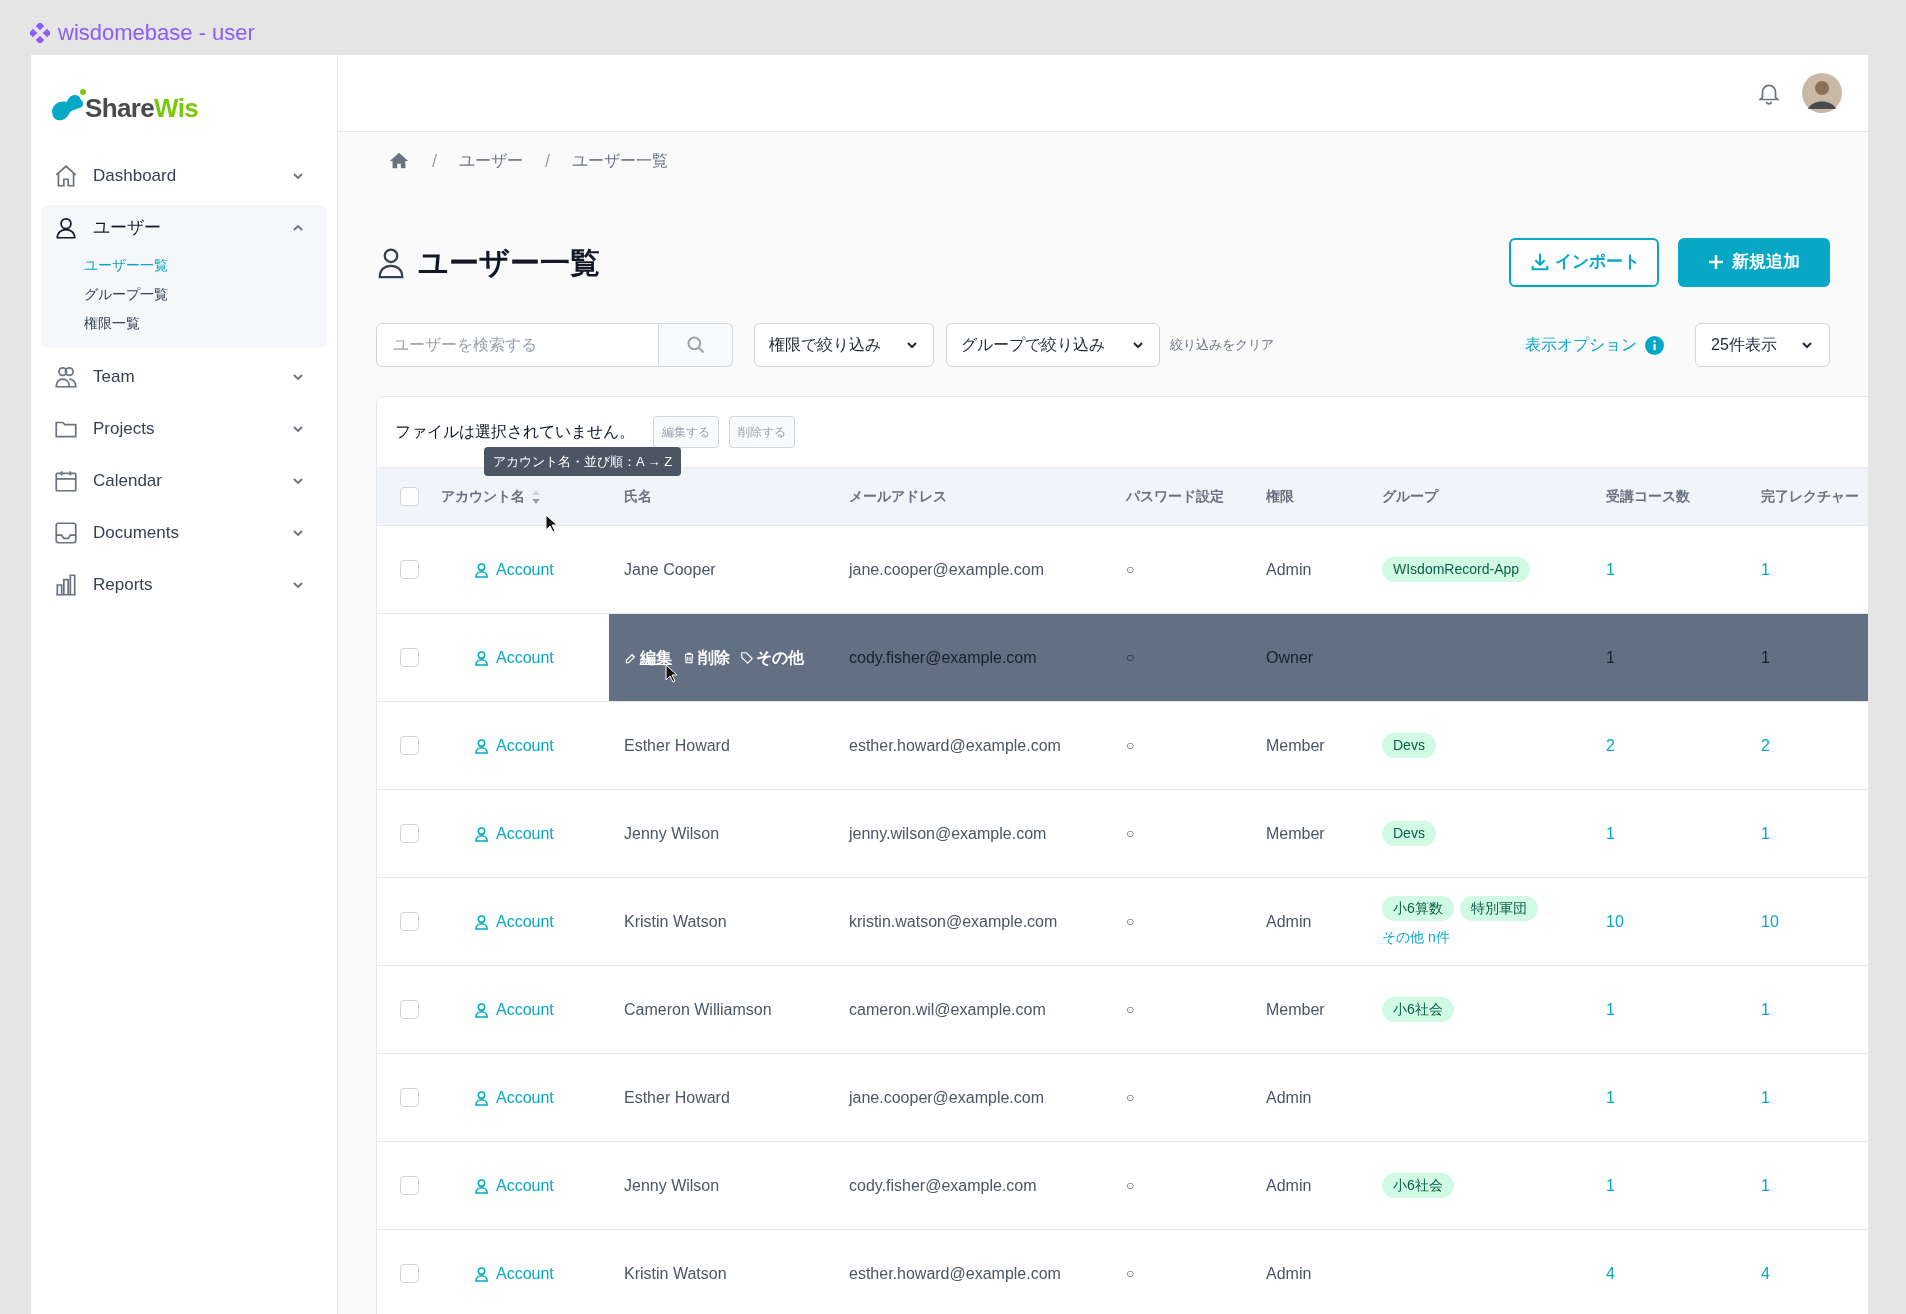 This screenshot has height=1314, width=1906. What do you see at coordinates (184, 533) in the screenshot?
I see `sidebar-item: Documents` at bounding box center [184, 533].